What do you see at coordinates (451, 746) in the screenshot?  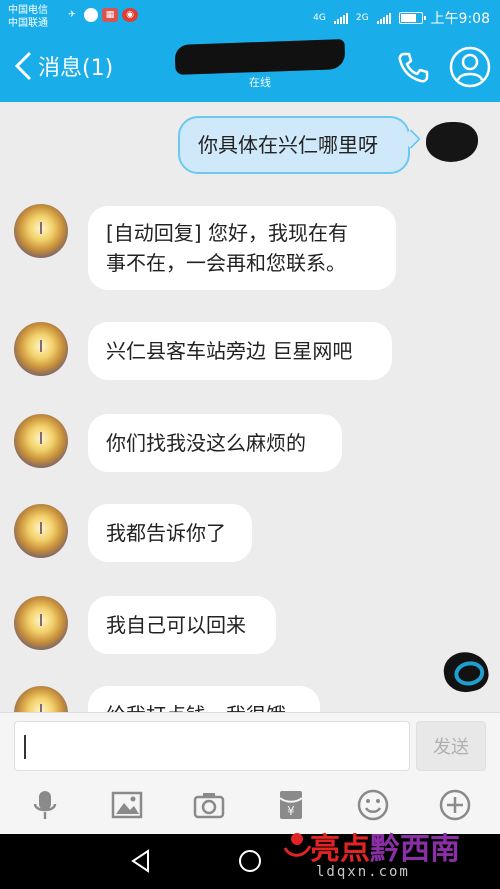 I see `send-button: 发送` at bounding box center [451, 746].